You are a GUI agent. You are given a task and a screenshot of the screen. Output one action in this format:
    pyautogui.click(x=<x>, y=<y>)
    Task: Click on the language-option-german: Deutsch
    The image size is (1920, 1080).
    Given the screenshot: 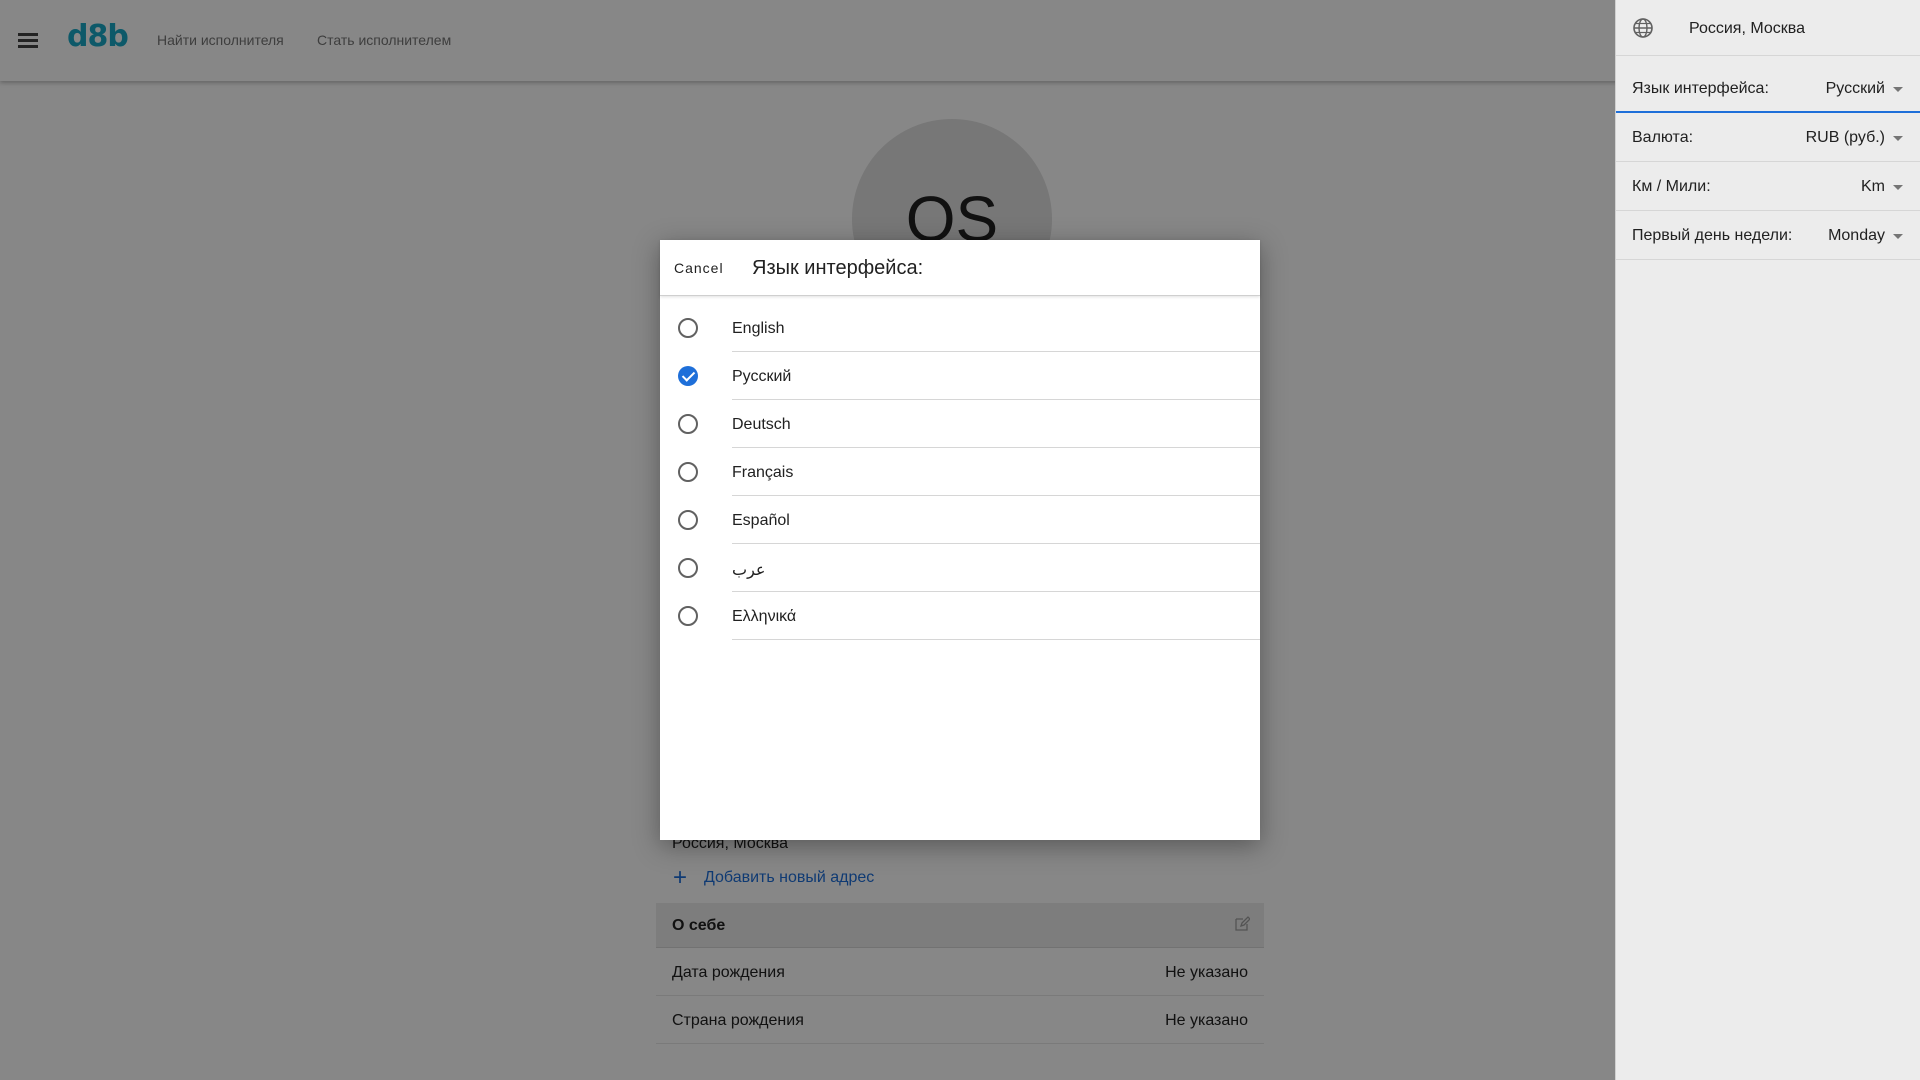 What is the action you would take?
    pyautogui.click(x=960, y=424)
    